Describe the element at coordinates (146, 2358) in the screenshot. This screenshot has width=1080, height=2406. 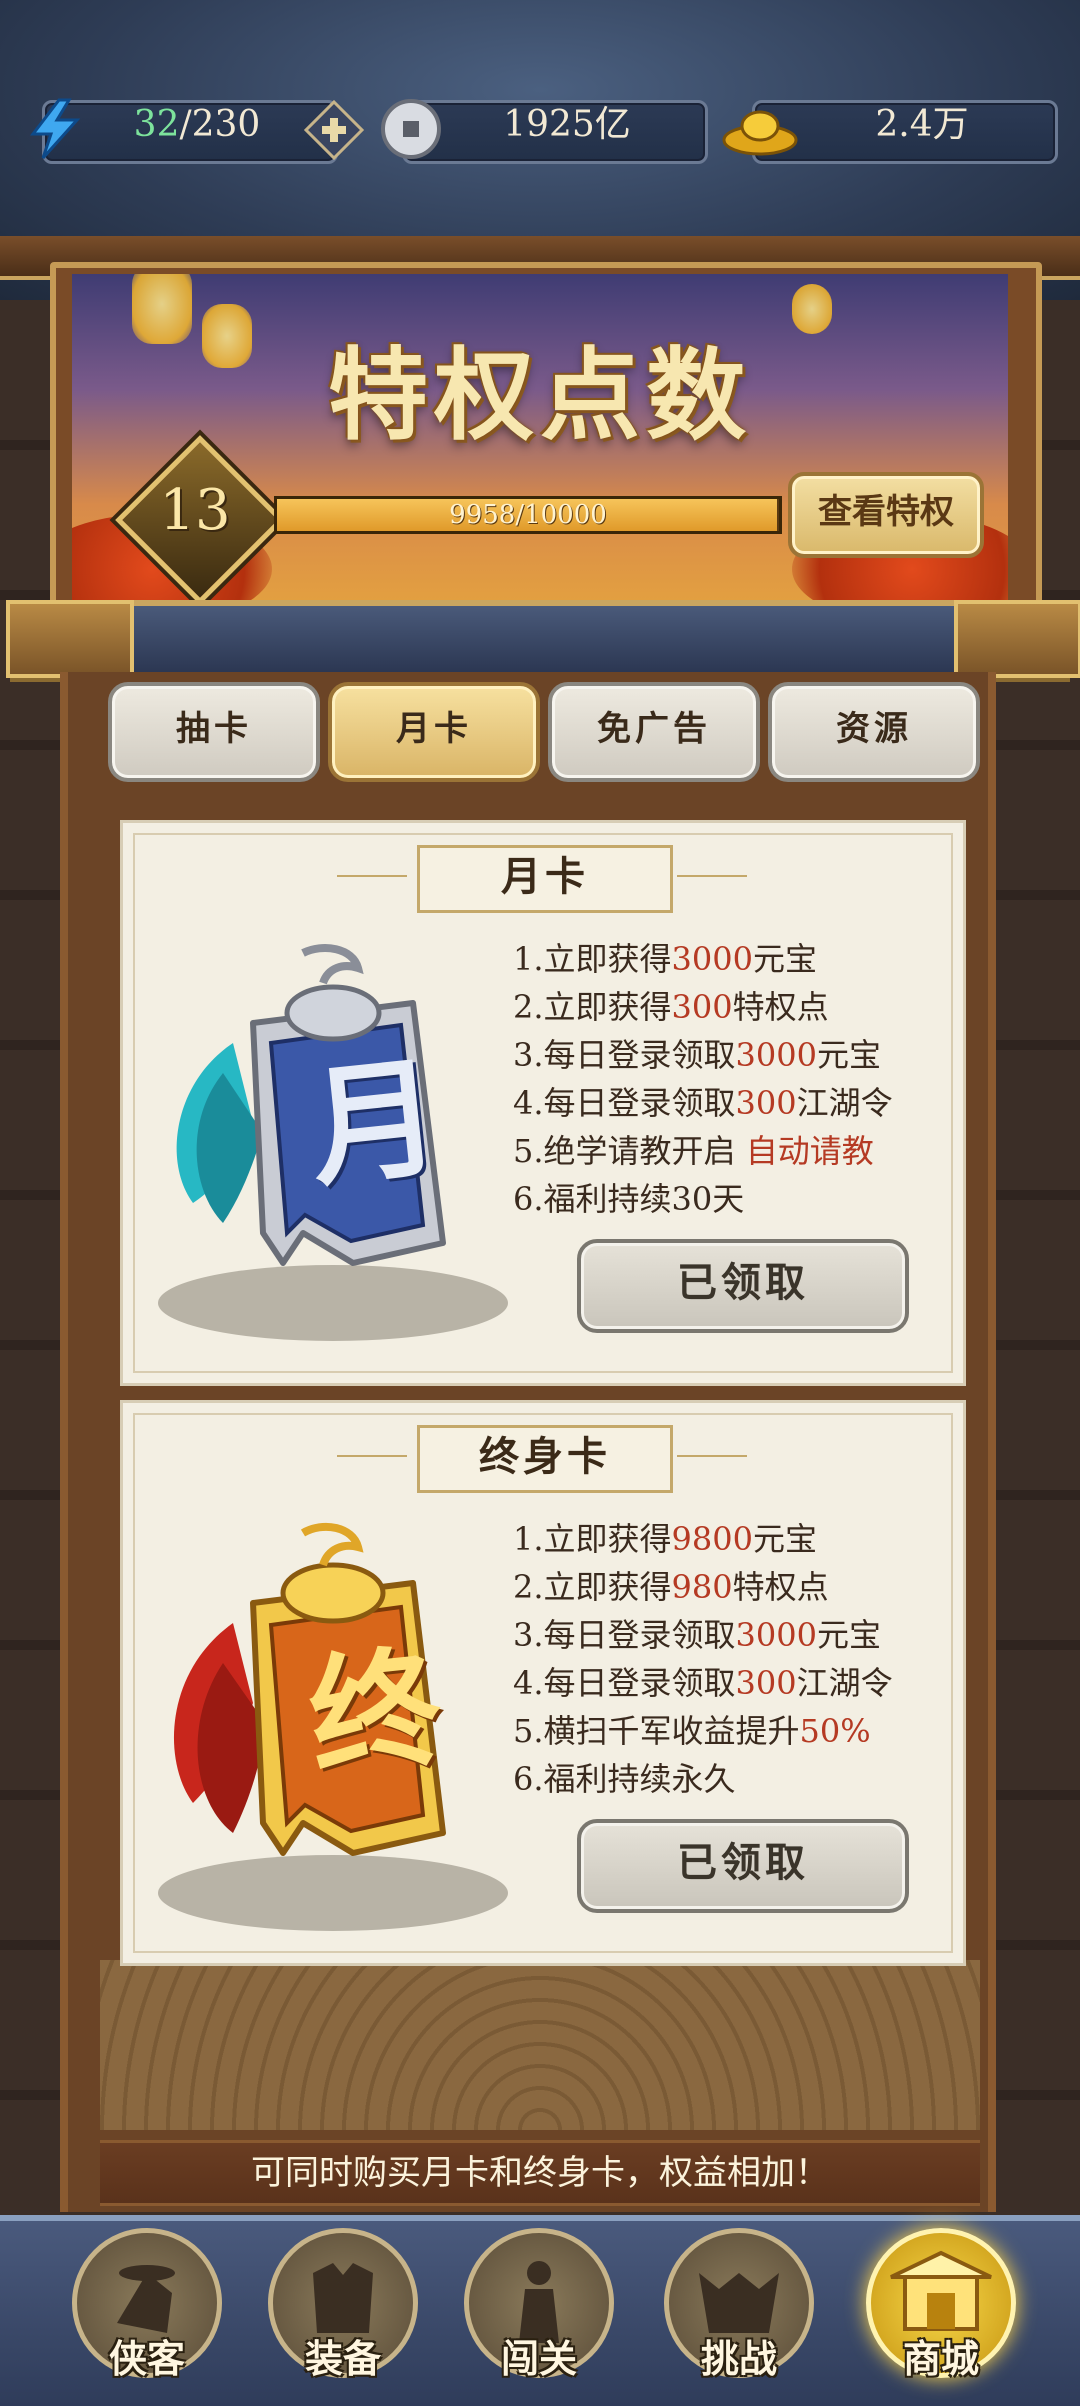
I see `nav-label: 侠客` at that location.